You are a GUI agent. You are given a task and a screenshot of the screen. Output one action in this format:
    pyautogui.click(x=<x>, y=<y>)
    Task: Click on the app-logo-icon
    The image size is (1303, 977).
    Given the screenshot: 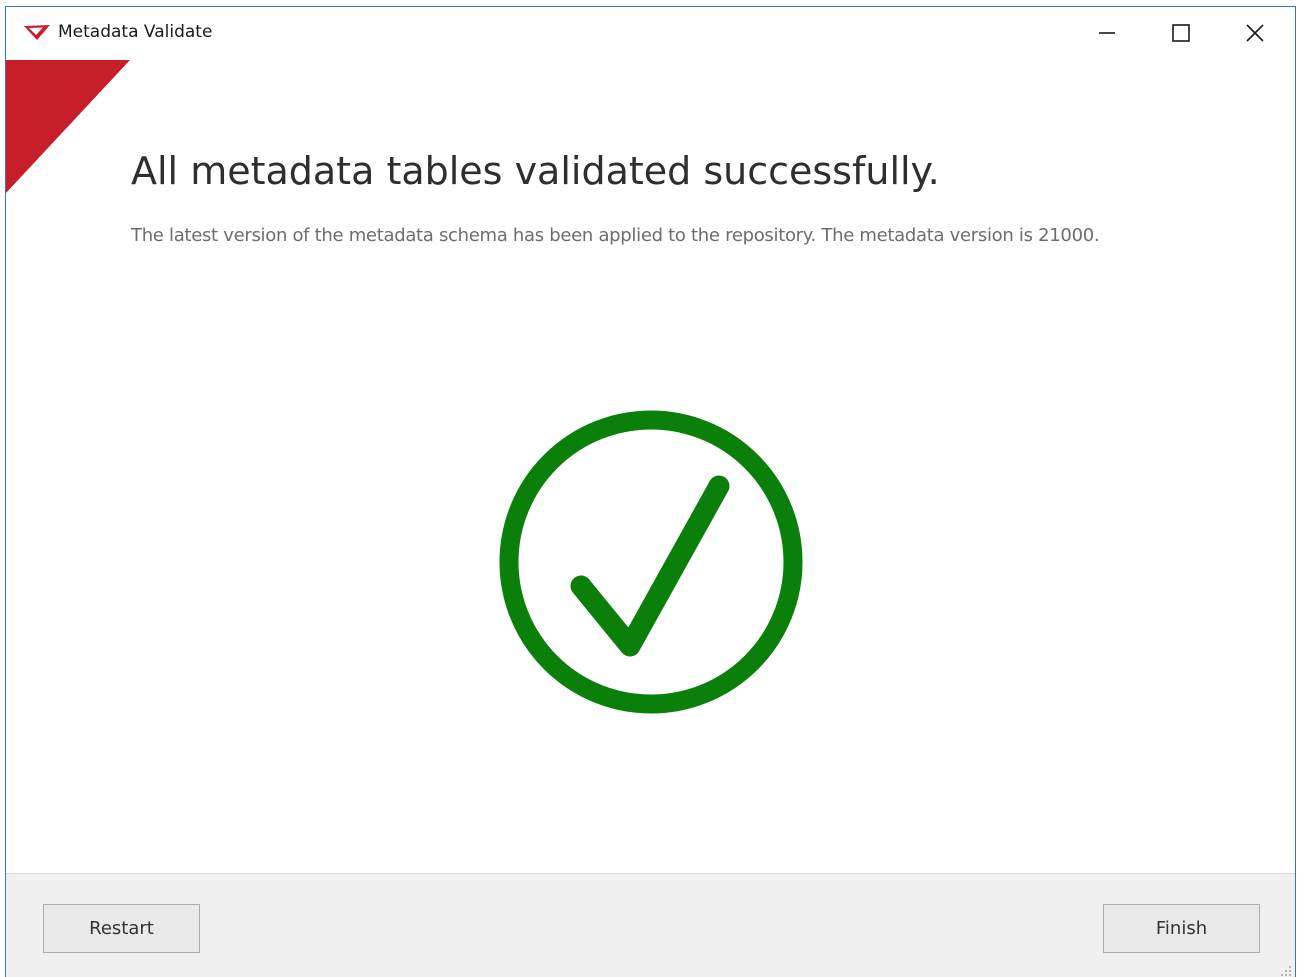 What is the action you would take?
    pyautogui.click(x=37, y=32)
    